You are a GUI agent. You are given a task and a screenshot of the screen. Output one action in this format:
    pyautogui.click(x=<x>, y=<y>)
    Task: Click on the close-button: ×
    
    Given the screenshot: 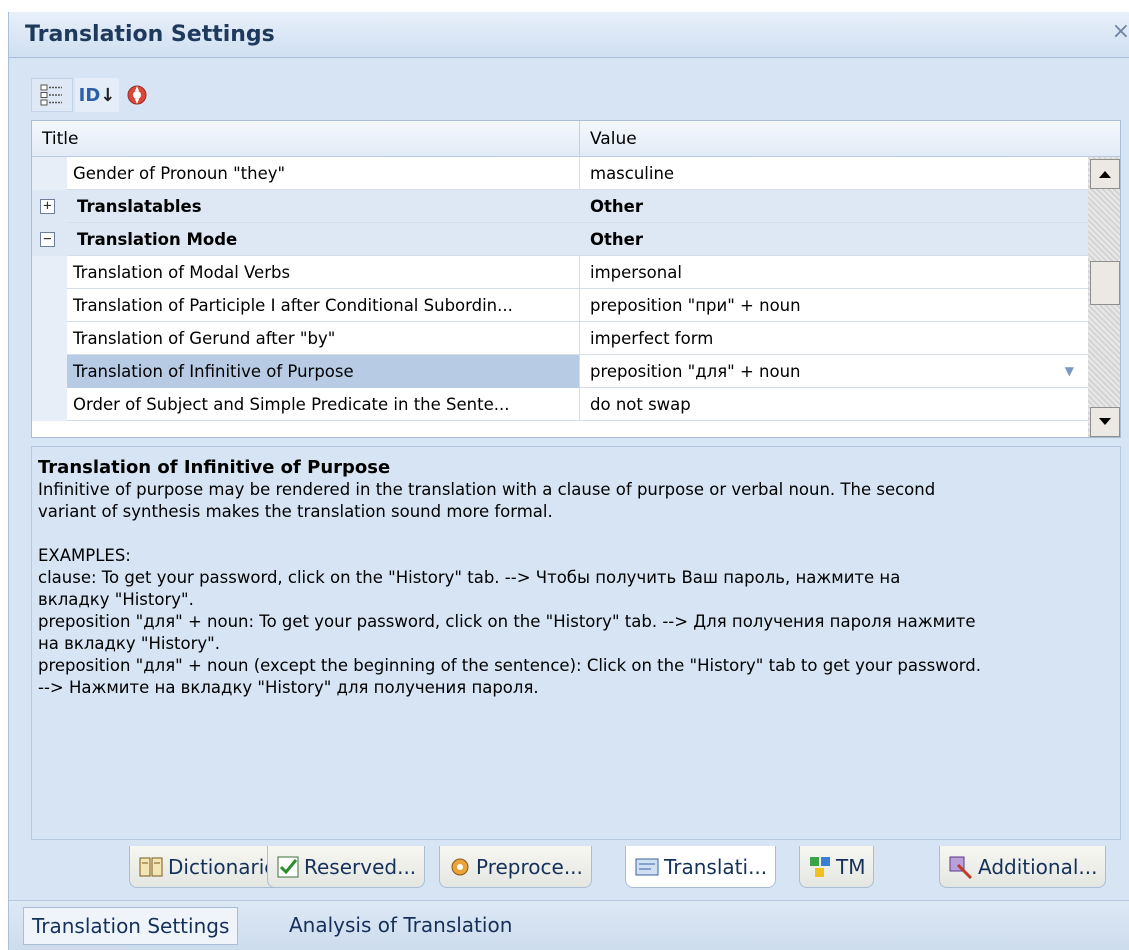 What is the action you would take?
    pyautogui.click(x=1118, y=32)
    